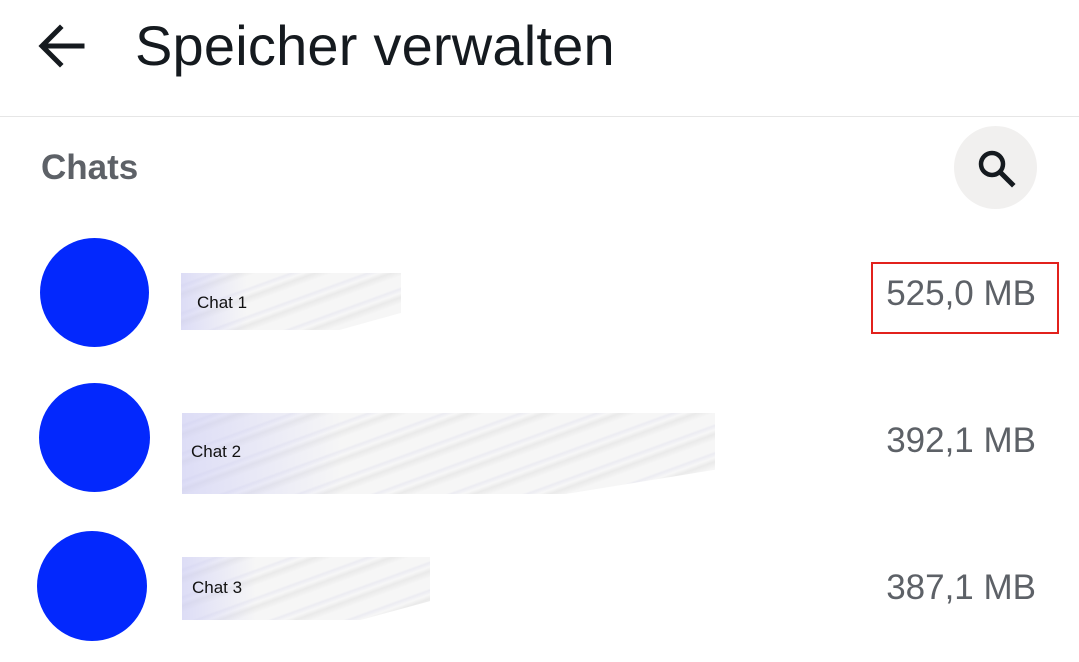 The width and height of the screenshot is (1079, 662). What do you see at coordinates (375, 45) in the screenshot?
I see `page-title: Speicher verwalten` at bounding box center [375, 45].